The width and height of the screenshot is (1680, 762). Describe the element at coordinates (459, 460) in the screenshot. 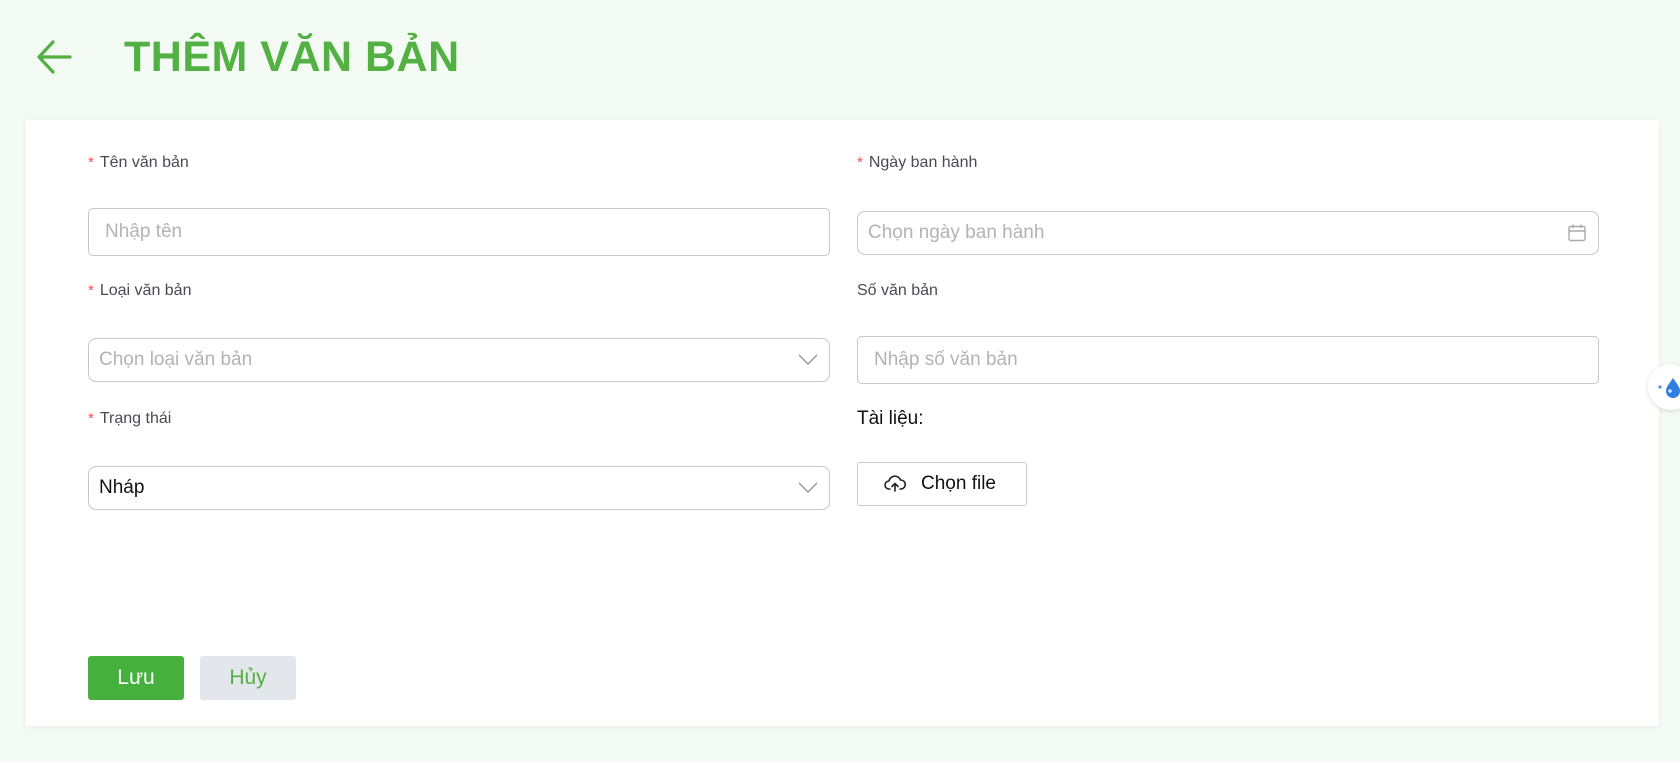

I see `status-field: * Trạng thái Nháp` at that location.